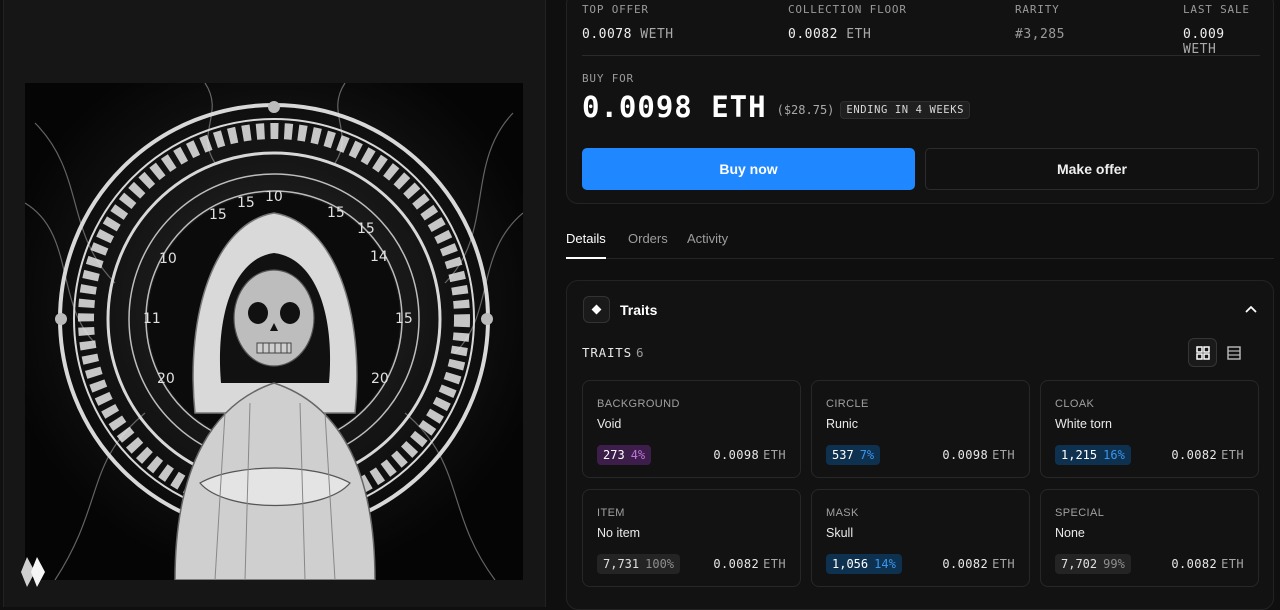 The width and height of the screenshot is (1280, 610). Describe the element at coordinates (847, 22) in the screenshot. I see `stat-collection-floor: COLLECTION FLOOR 0.0082 ETH` at that location.